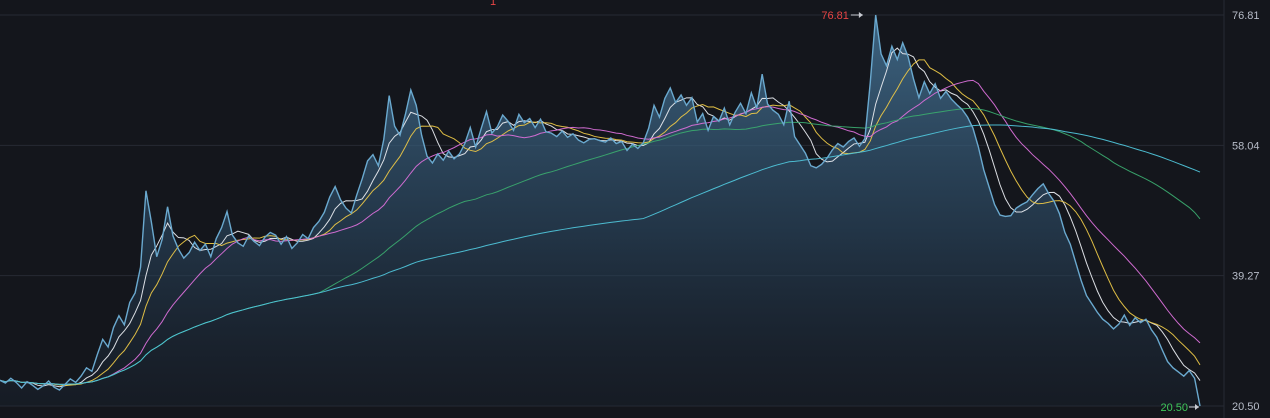 The height and width of the screenshot is (418, 1270). Describe the element at coordinates (1246, 211) in the screenshot. I see `y-axis: 76.81 58.04 39.27 20.50` at that location.